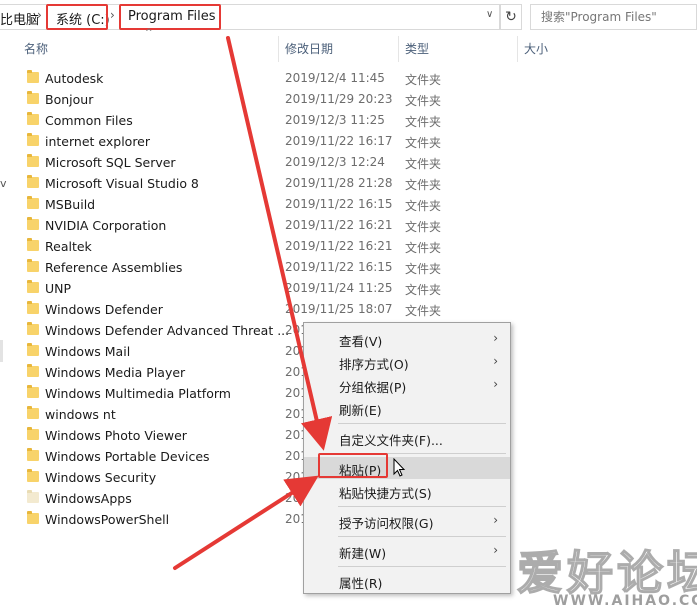 This screenshot has width=697, height=611. What do you see at coordinates (606, 574) in the screenshot?
I see `watermark: 爱好论坛 WWW.AIHAO.CC` at bounding box center [606, 574].